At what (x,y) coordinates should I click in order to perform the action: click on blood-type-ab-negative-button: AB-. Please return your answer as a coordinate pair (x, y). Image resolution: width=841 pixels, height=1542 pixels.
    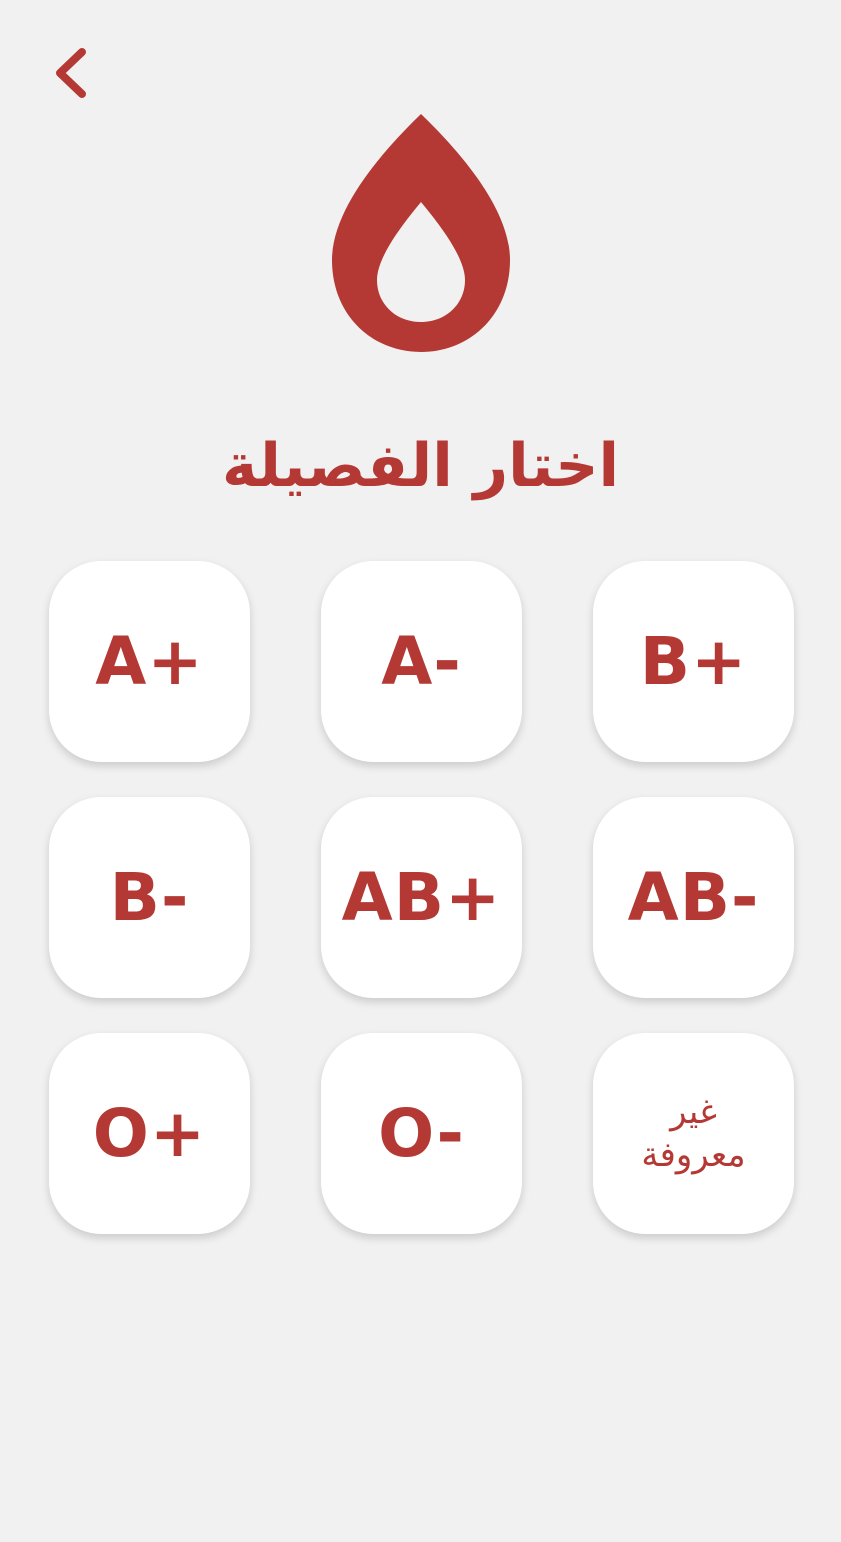
    Looking at the image, I should click on (693, 897).